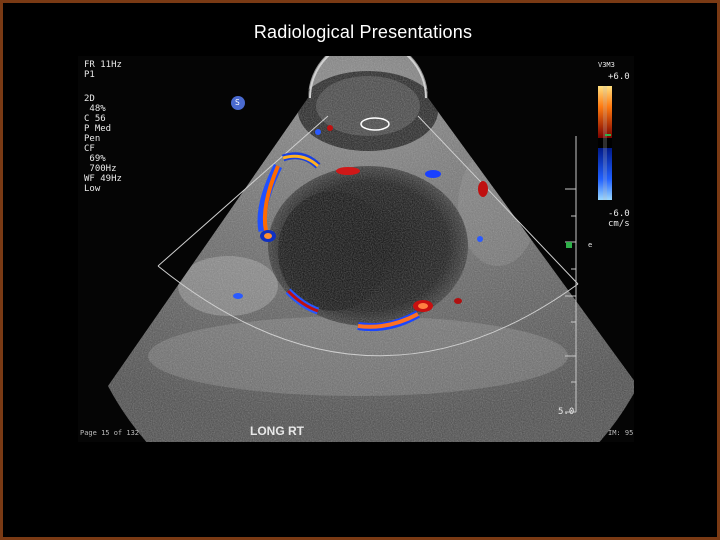  What do you see at coordinates (590, 245) in the screenshot?
I see `orientation-mark: e` at bounding box center [590, 245].